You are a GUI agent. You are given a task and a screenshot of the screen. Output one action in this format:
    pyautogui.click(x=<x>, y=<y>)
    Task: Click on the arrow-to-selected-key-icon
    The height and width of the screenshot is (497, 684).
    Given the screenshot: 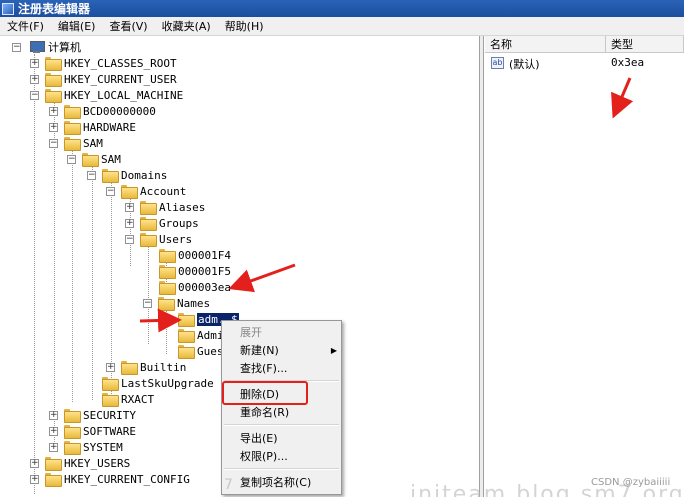 What is the action you would take?
    pyautogui.click(x=160, y=320)
    